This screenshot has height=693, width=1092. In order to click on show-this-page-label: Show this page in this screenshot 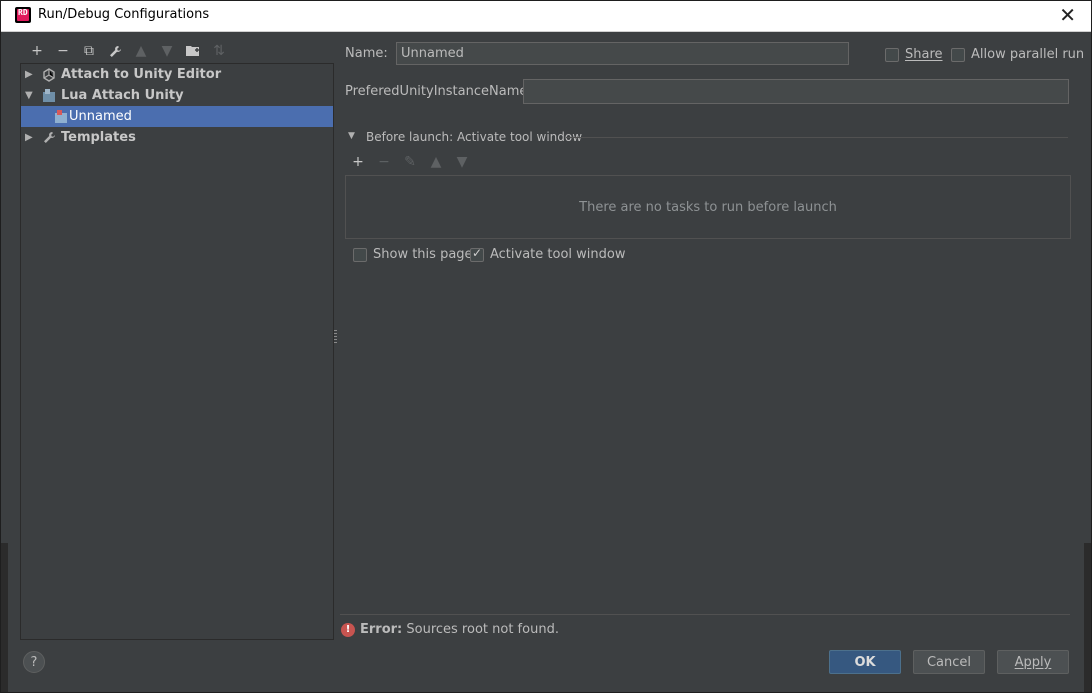, I will do `click(423, 254)`.